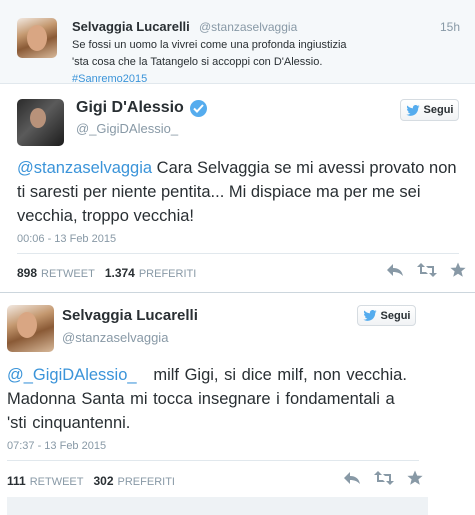 The width and height of the screenshot is (475, 515). What do you see at coordinates (120, 273) in the screenshot?
I see `tweet1-favorite-count: 1.374` at bounding box center [120, 273].